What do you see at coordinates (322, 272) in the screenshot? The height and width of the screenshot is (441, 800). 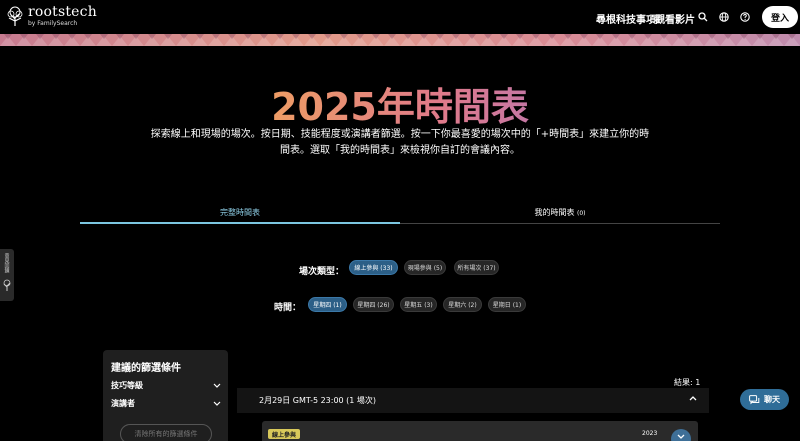 I see `session-type-label: 場次類型：` at bounding box center [322, 272].